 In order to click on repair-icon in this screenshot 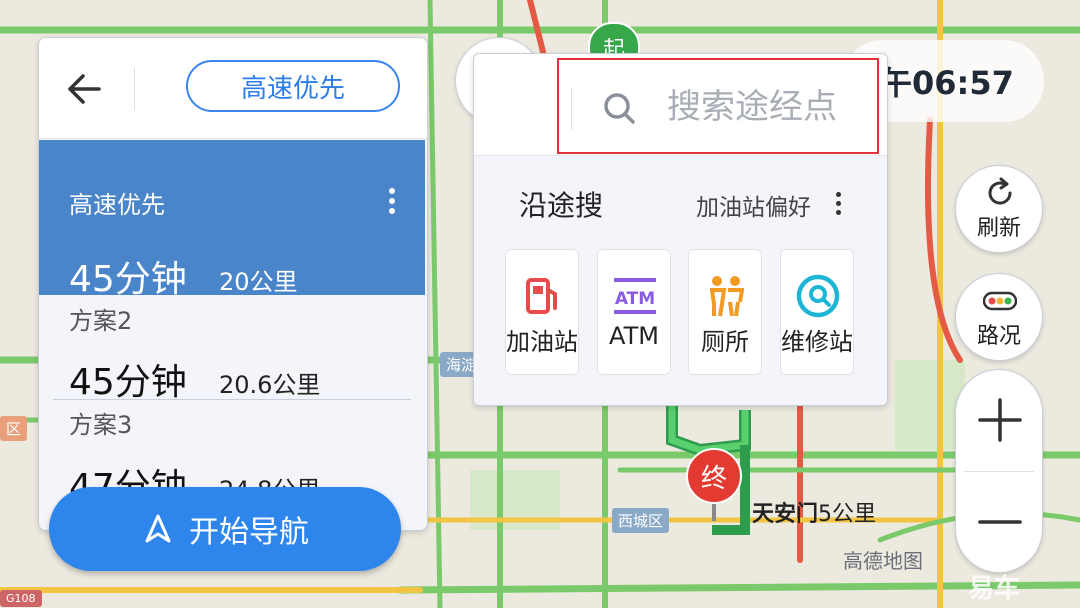, I will do `click(818, 296)`.